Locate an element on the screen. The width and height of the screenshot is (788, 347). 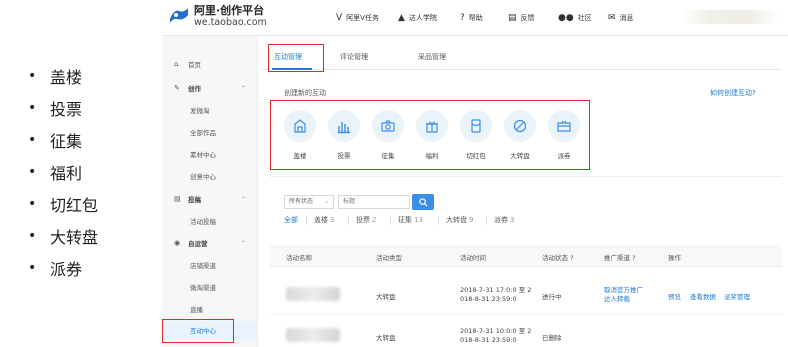
sidebar-item-post-weitao: 发微淘 is located at coordinates (210, 110).